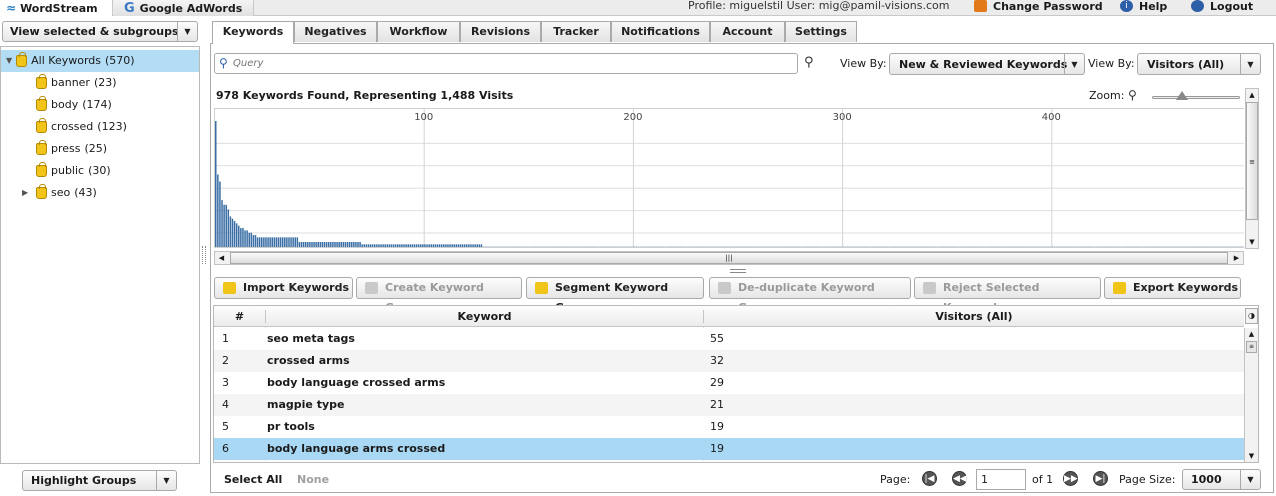  What do you see at coordinates (929, 478) in the screenshot?
I see `first-page-button: |◀` at bounding box center [929, 478].